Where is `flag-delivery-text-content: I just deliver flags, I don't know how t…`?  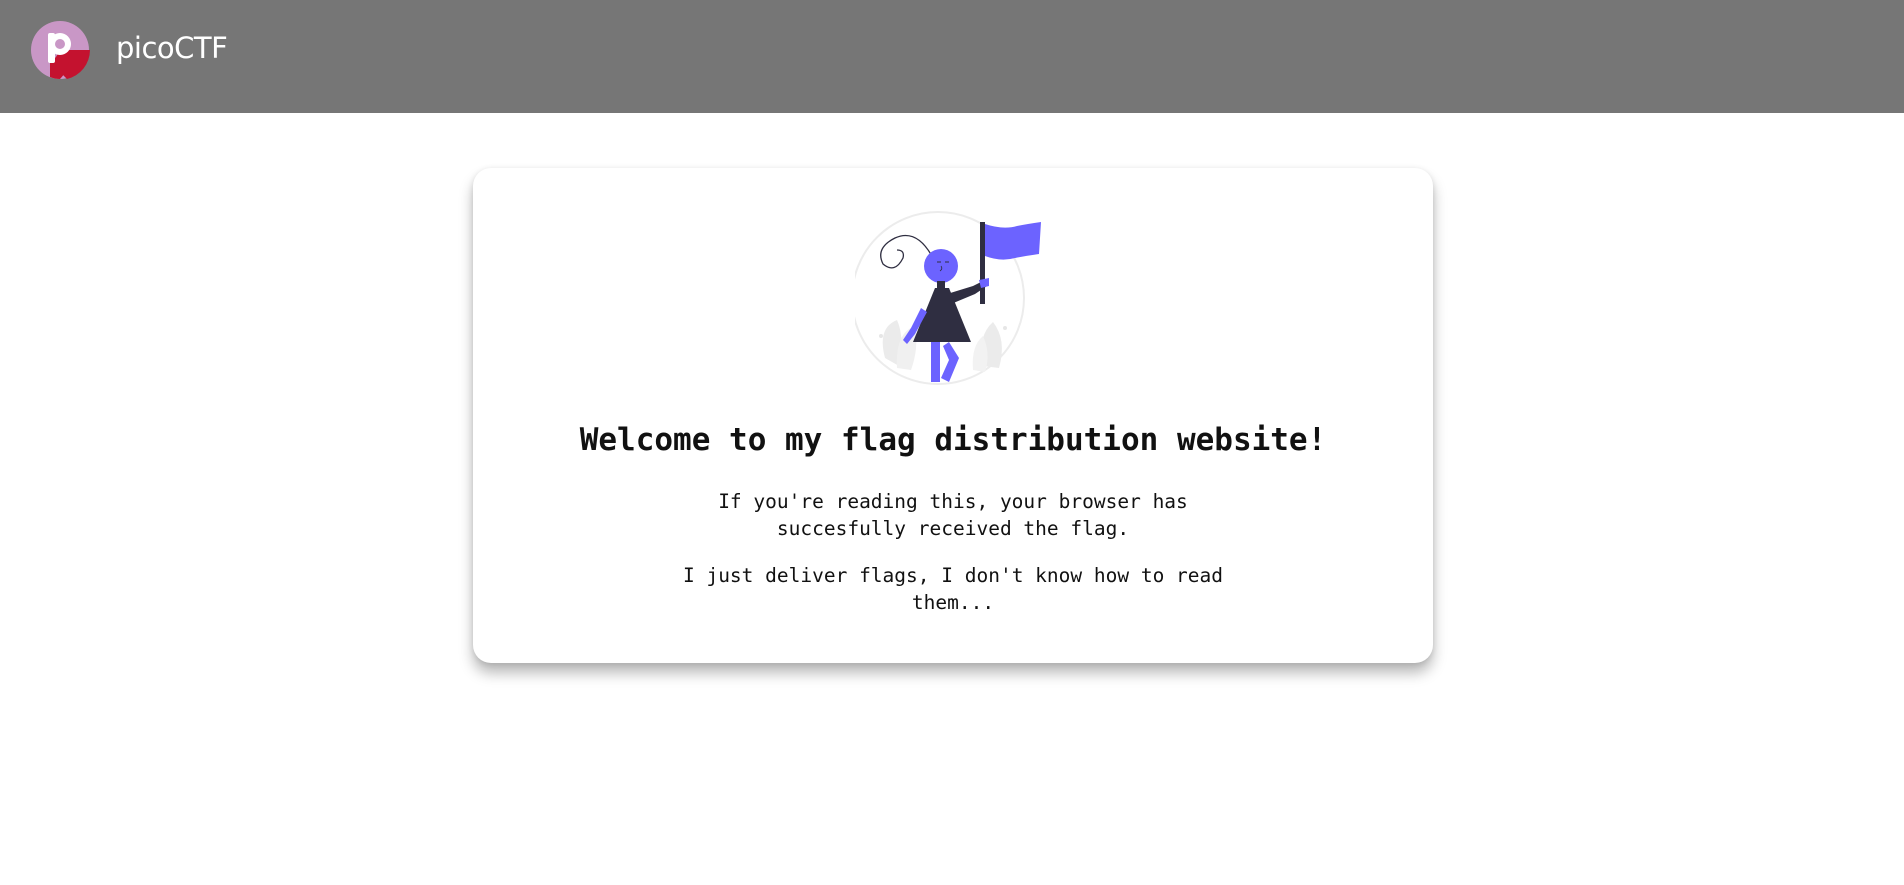 flag-delivery-text-content: I just deliver flags, I don't know how t… is located at coordinates (953, 589).